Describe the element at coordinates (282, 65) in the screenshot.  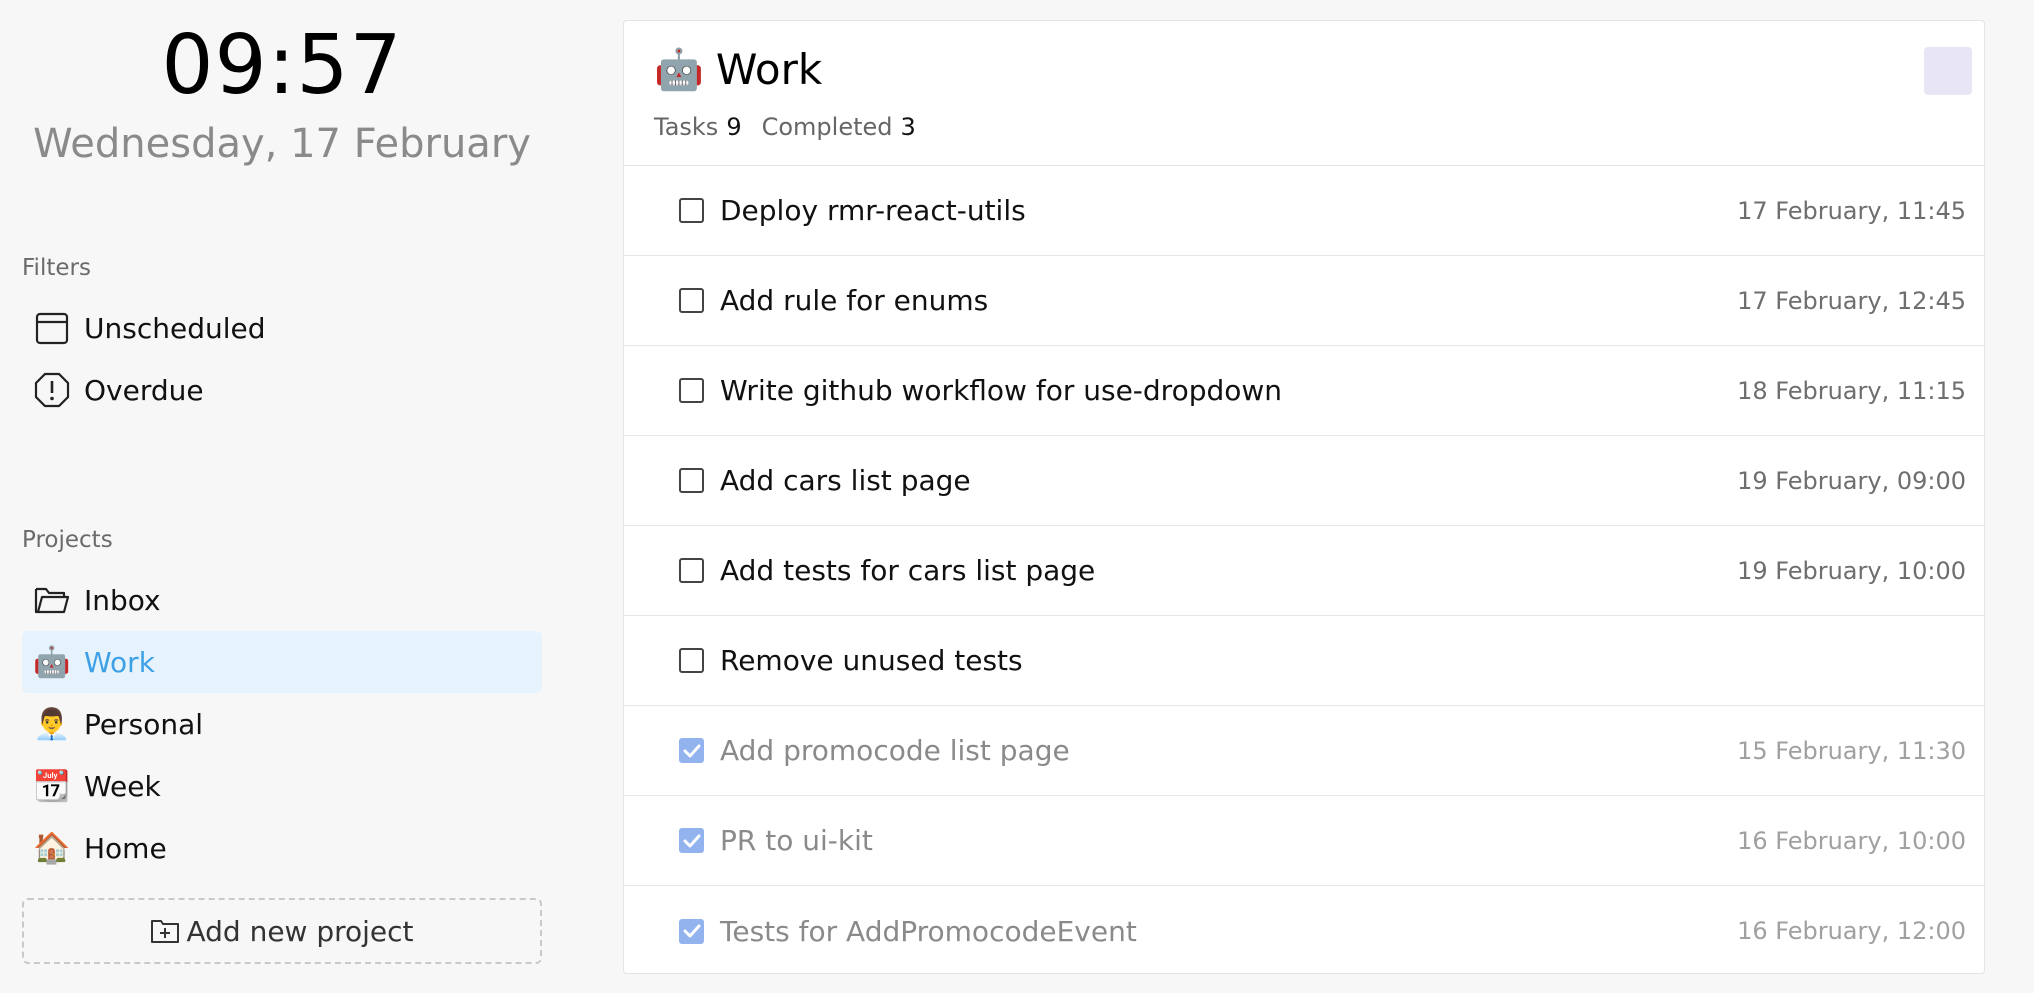
I see `clock-time: 09:57` at that location.